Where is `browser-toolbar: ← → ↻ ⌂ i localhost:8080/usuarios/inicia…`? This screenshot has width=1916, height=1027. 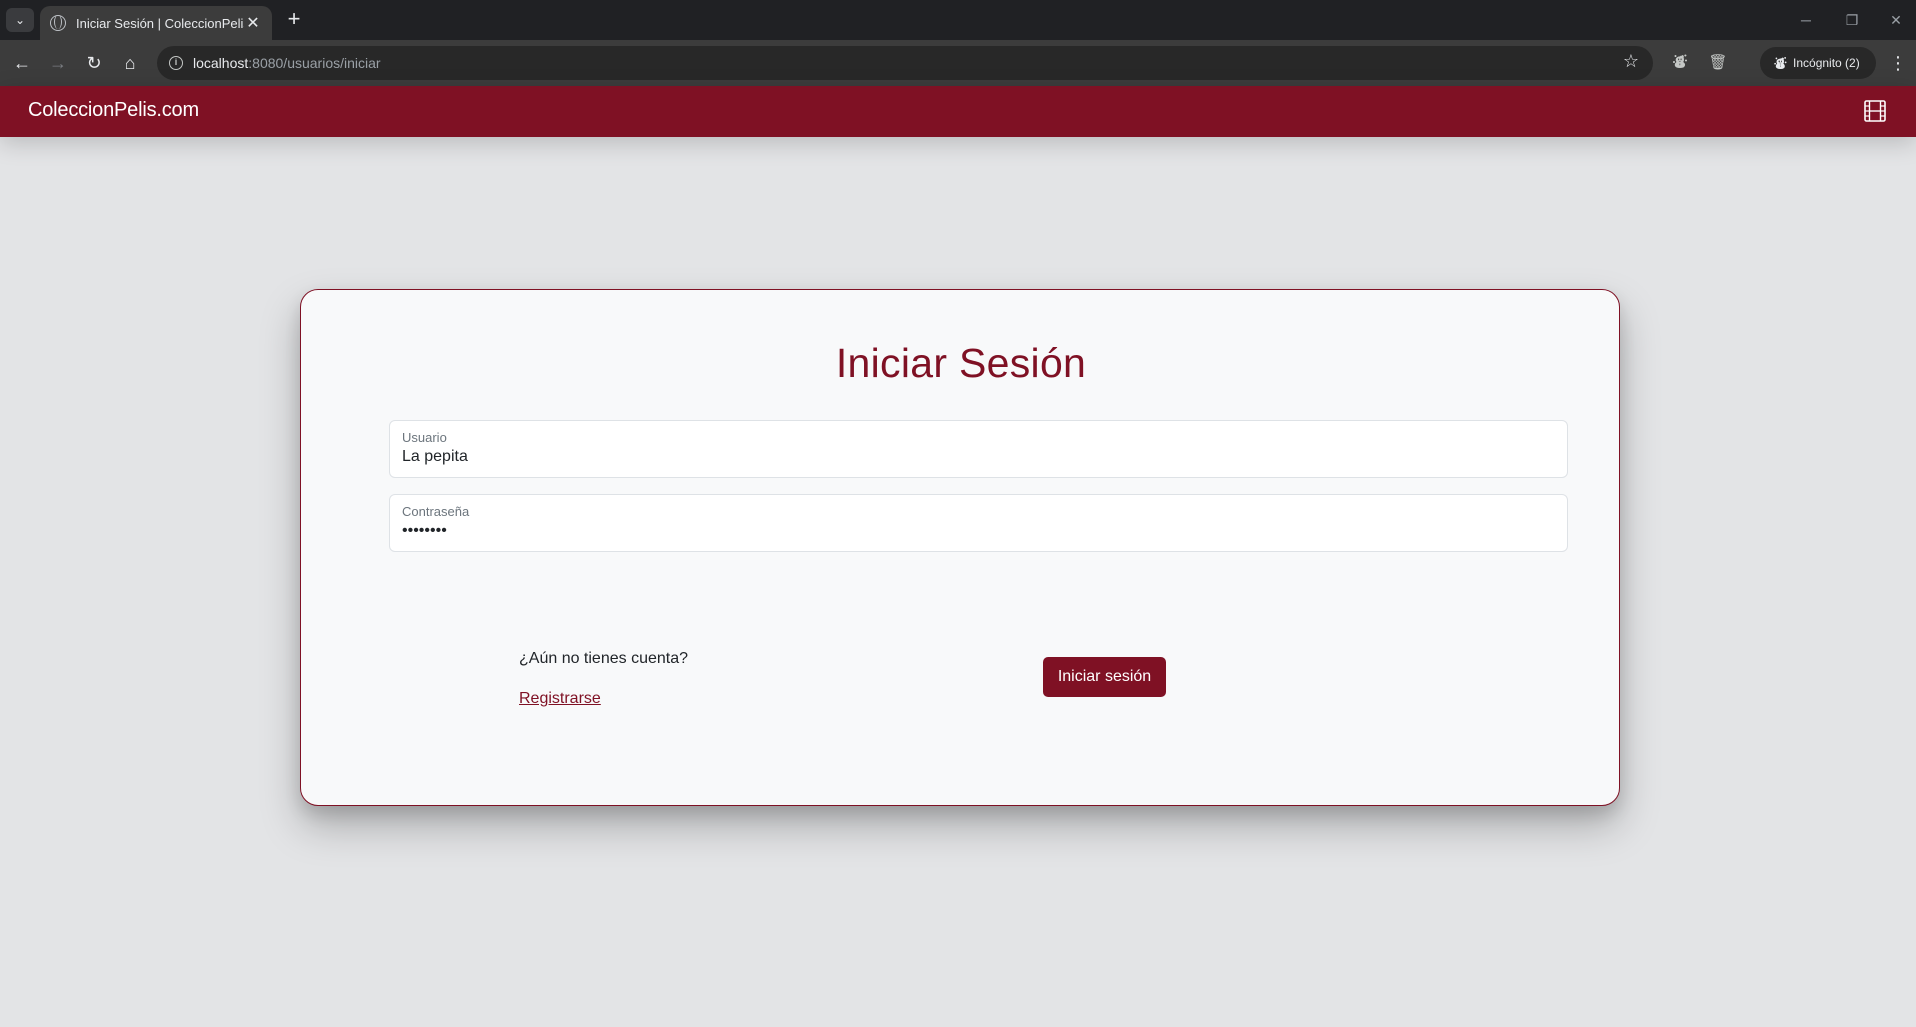
browser-toolbar: ← → ↻ ⌂ i localhost:8080/usuarios/inicia… is located at coordinates (958, 63).